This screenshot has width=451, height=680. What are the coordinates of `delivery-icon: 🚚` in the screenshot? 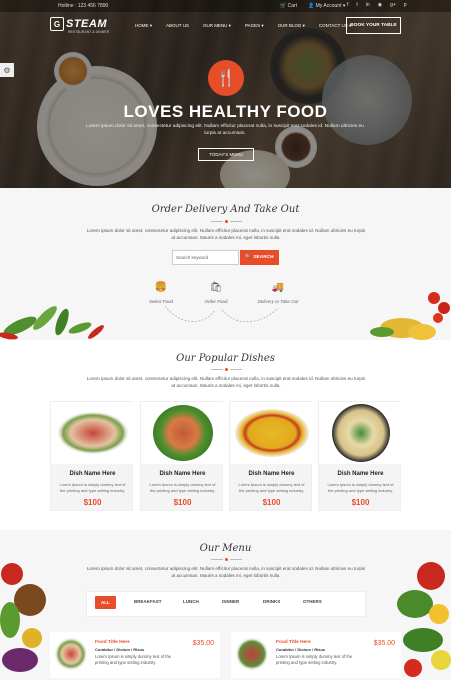 It's located at (278, 287).